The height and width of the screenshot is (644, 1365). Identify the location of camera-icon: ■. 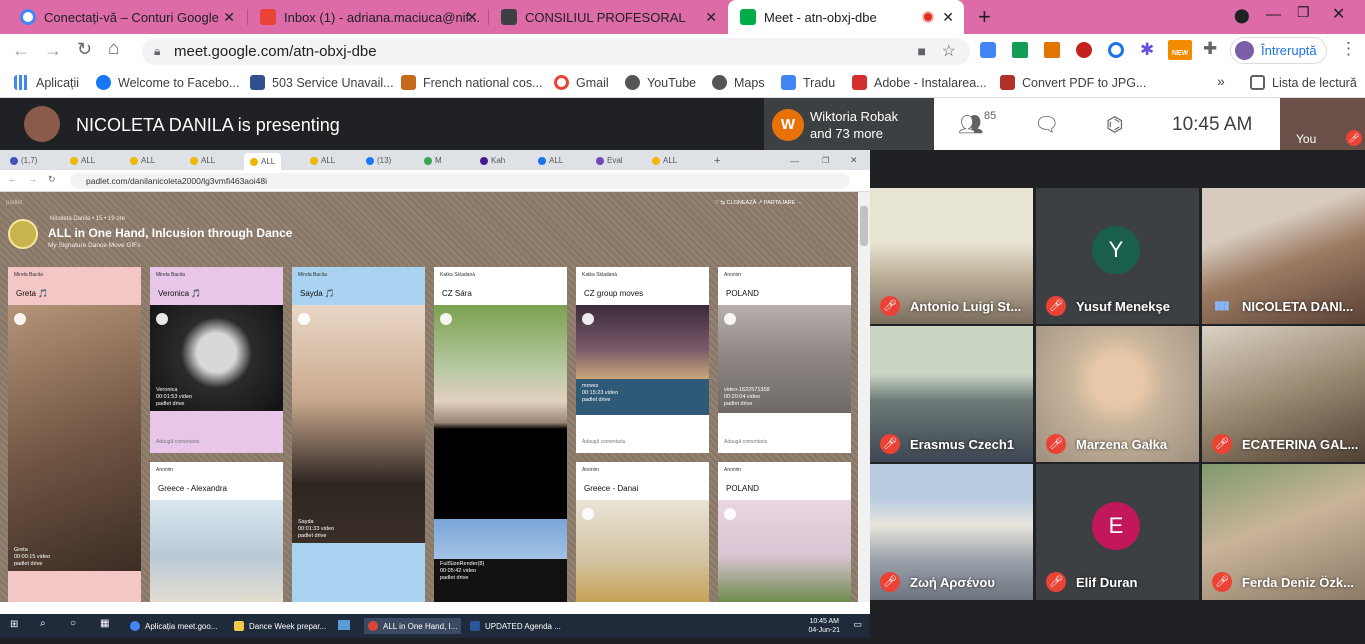
(922, 51).